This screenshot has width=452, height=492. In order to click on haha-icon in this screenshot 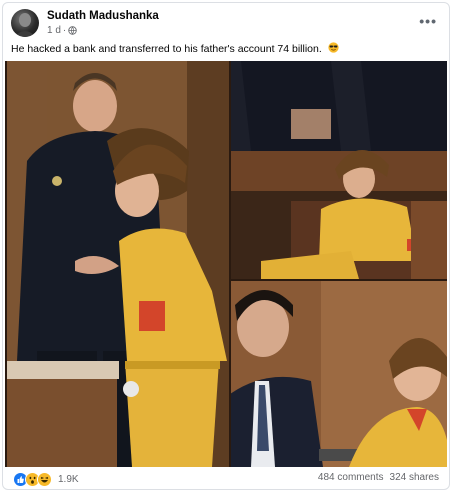, I will do `click(44, 479)`.